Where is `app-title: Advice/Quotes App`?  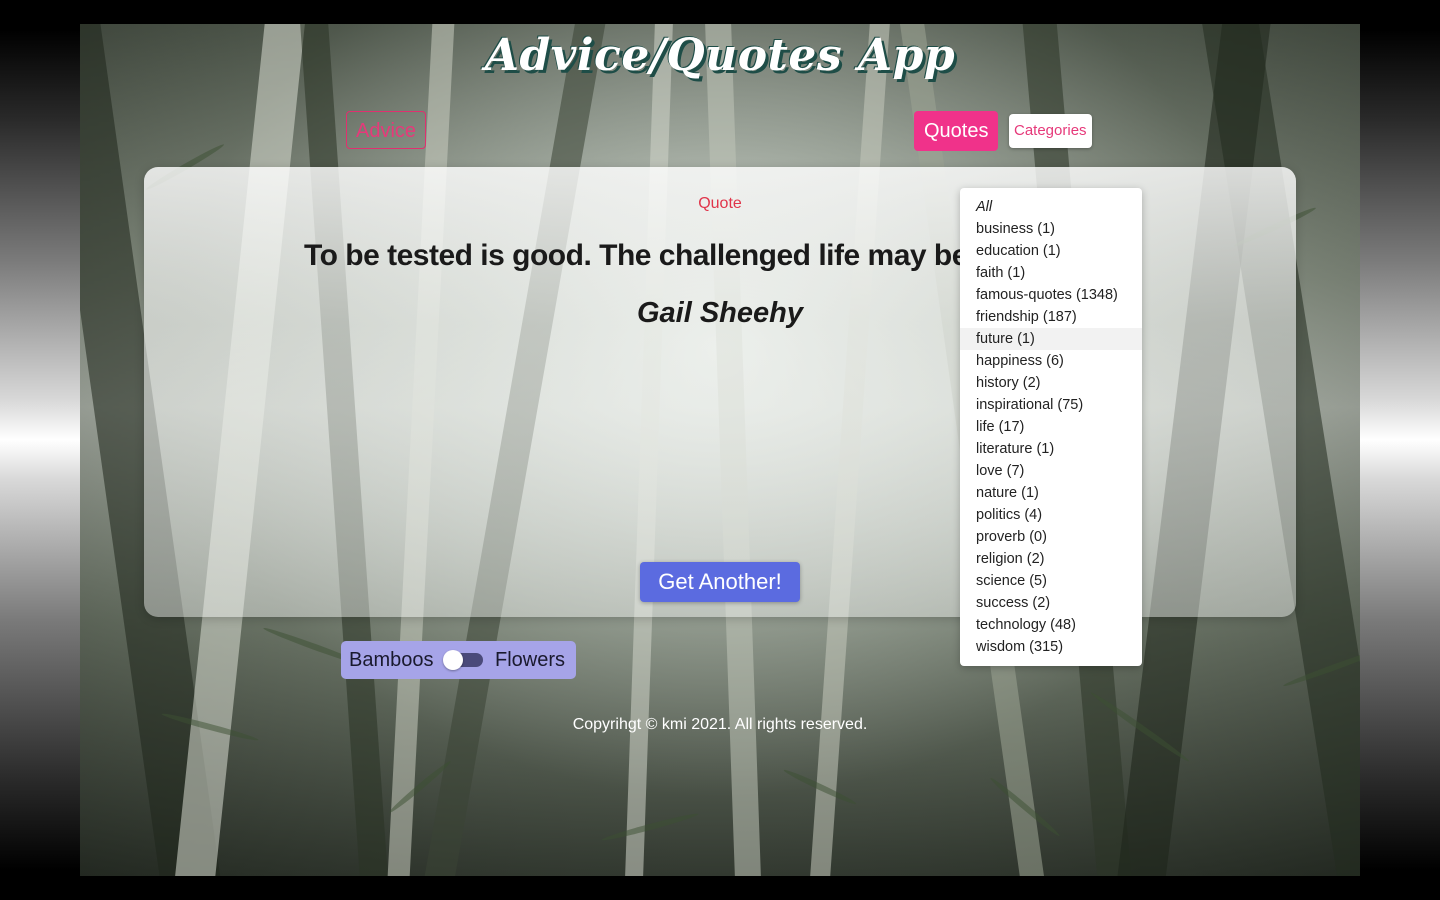
app-title: Advice/Quotes App is located at coordinates (720, 55).